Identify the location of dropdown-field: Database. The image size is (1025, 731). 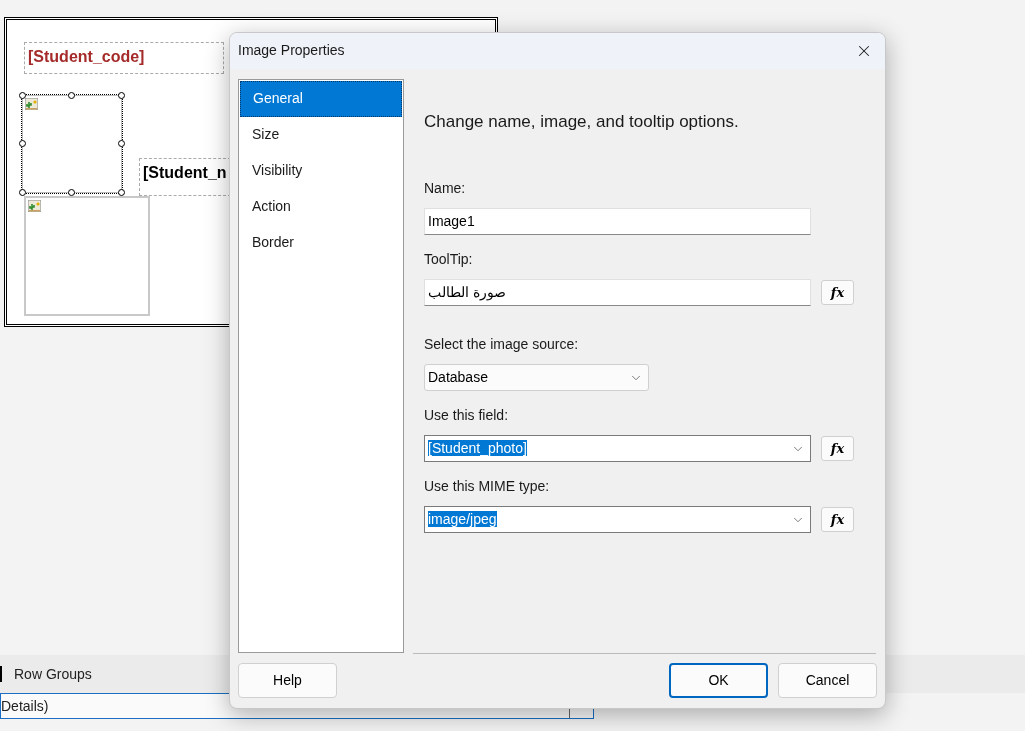
(536, 378).